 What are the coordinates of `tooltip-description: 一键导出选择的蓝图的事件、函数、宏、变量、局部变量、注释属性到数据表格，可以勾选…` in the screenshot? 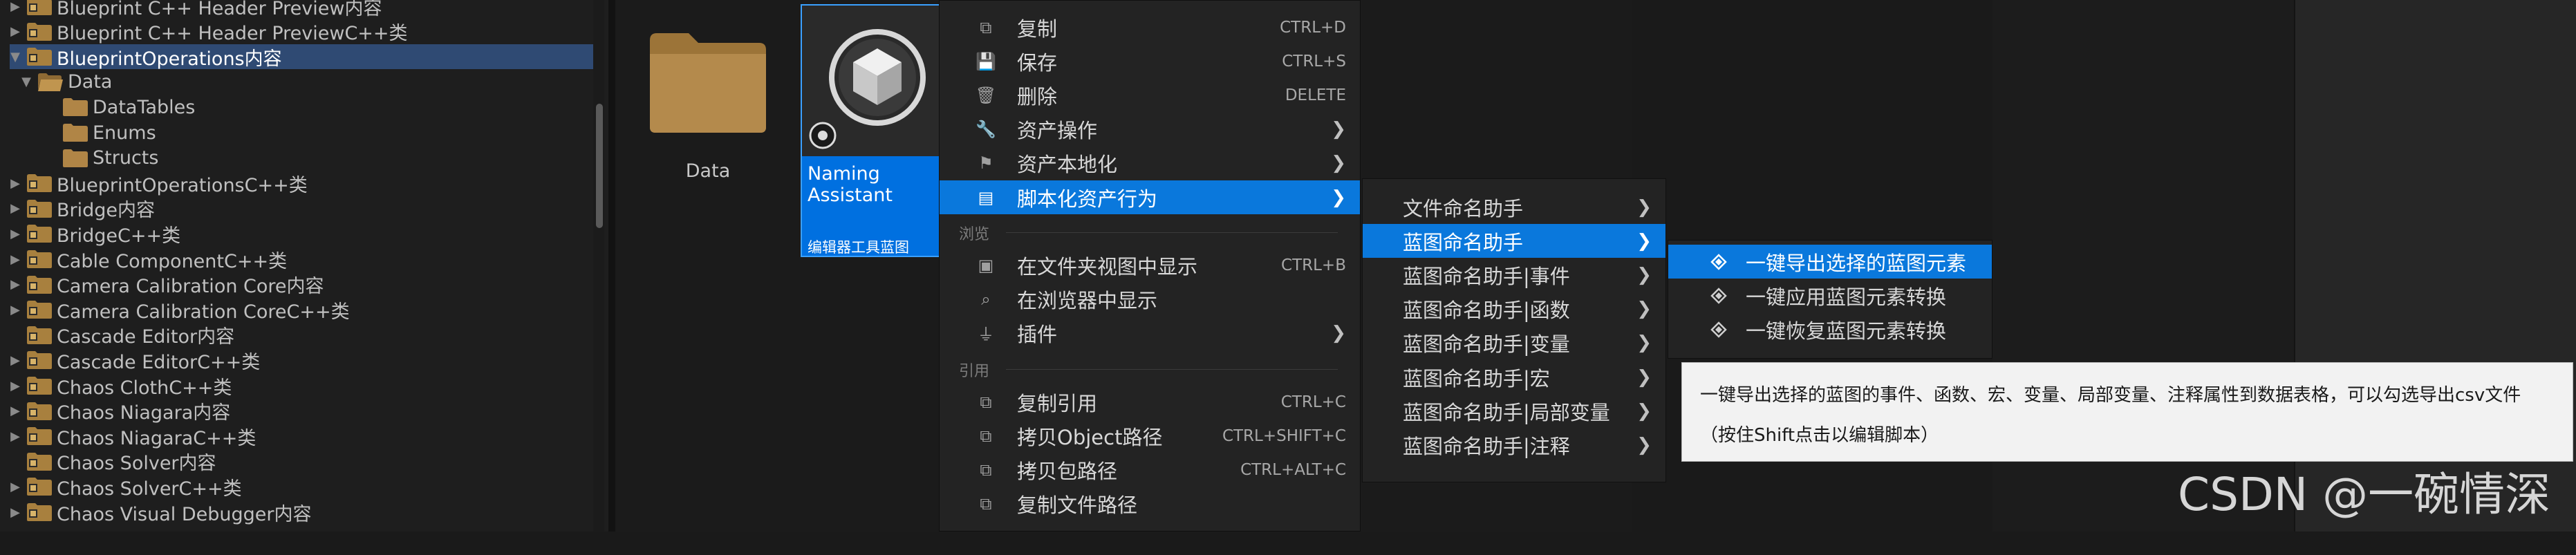 It's located at (2110, 396).